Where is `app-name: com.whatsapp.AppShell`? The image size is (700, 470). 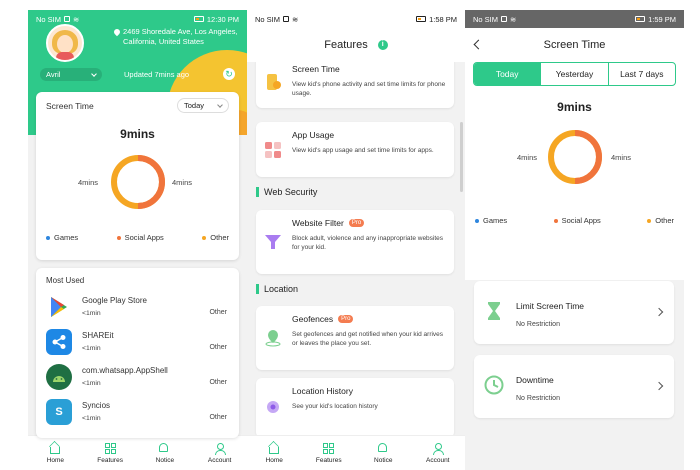
app-name: com.whatsapp.AppShell is located at coordinates (125, 370).